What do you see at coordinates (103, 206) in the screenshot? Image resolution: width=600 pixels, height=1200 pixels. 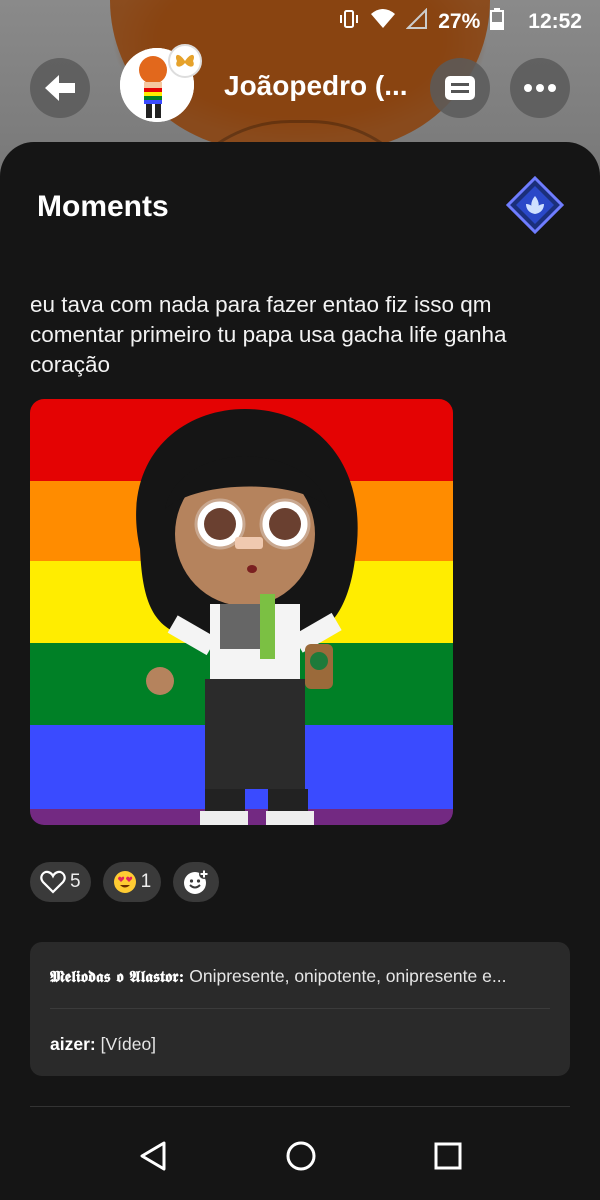 I see `panel-title: Moments` at bounding box center [103, 206].